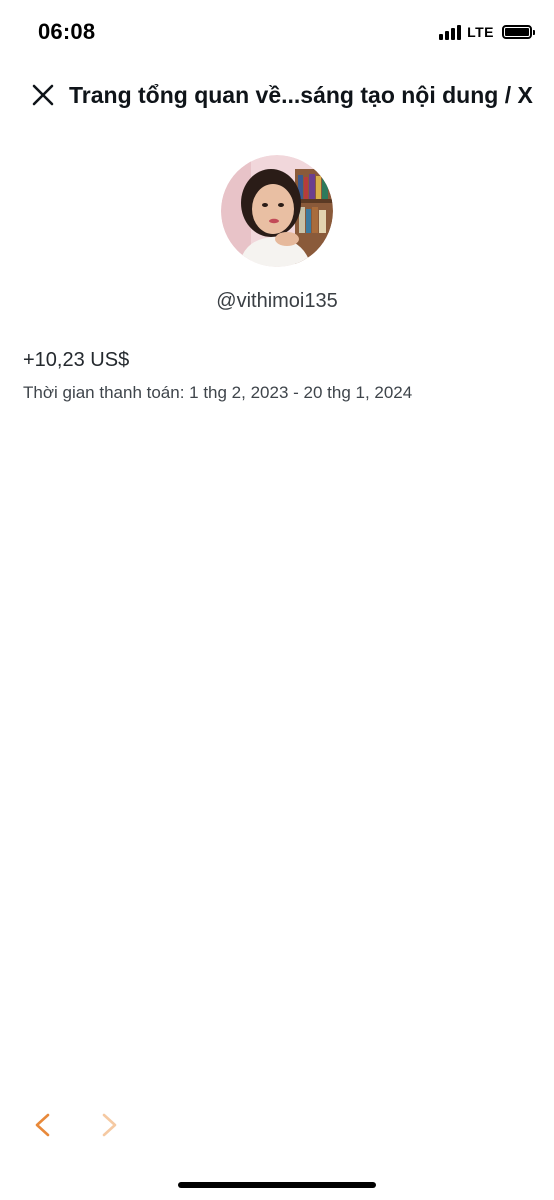 The height and width of the screenshot is (1200, 554). Describe the element at coordinates (450, 32) in the screenshot. I see `signal-bars-icon` at that location.